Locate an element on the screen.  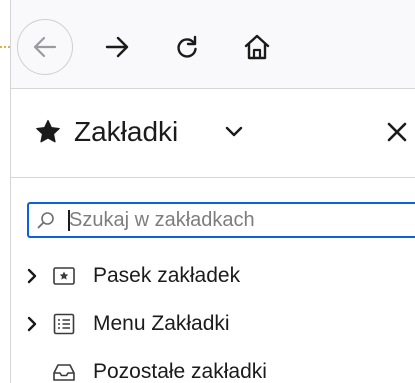
search-input is located at coordinates (239, 220).